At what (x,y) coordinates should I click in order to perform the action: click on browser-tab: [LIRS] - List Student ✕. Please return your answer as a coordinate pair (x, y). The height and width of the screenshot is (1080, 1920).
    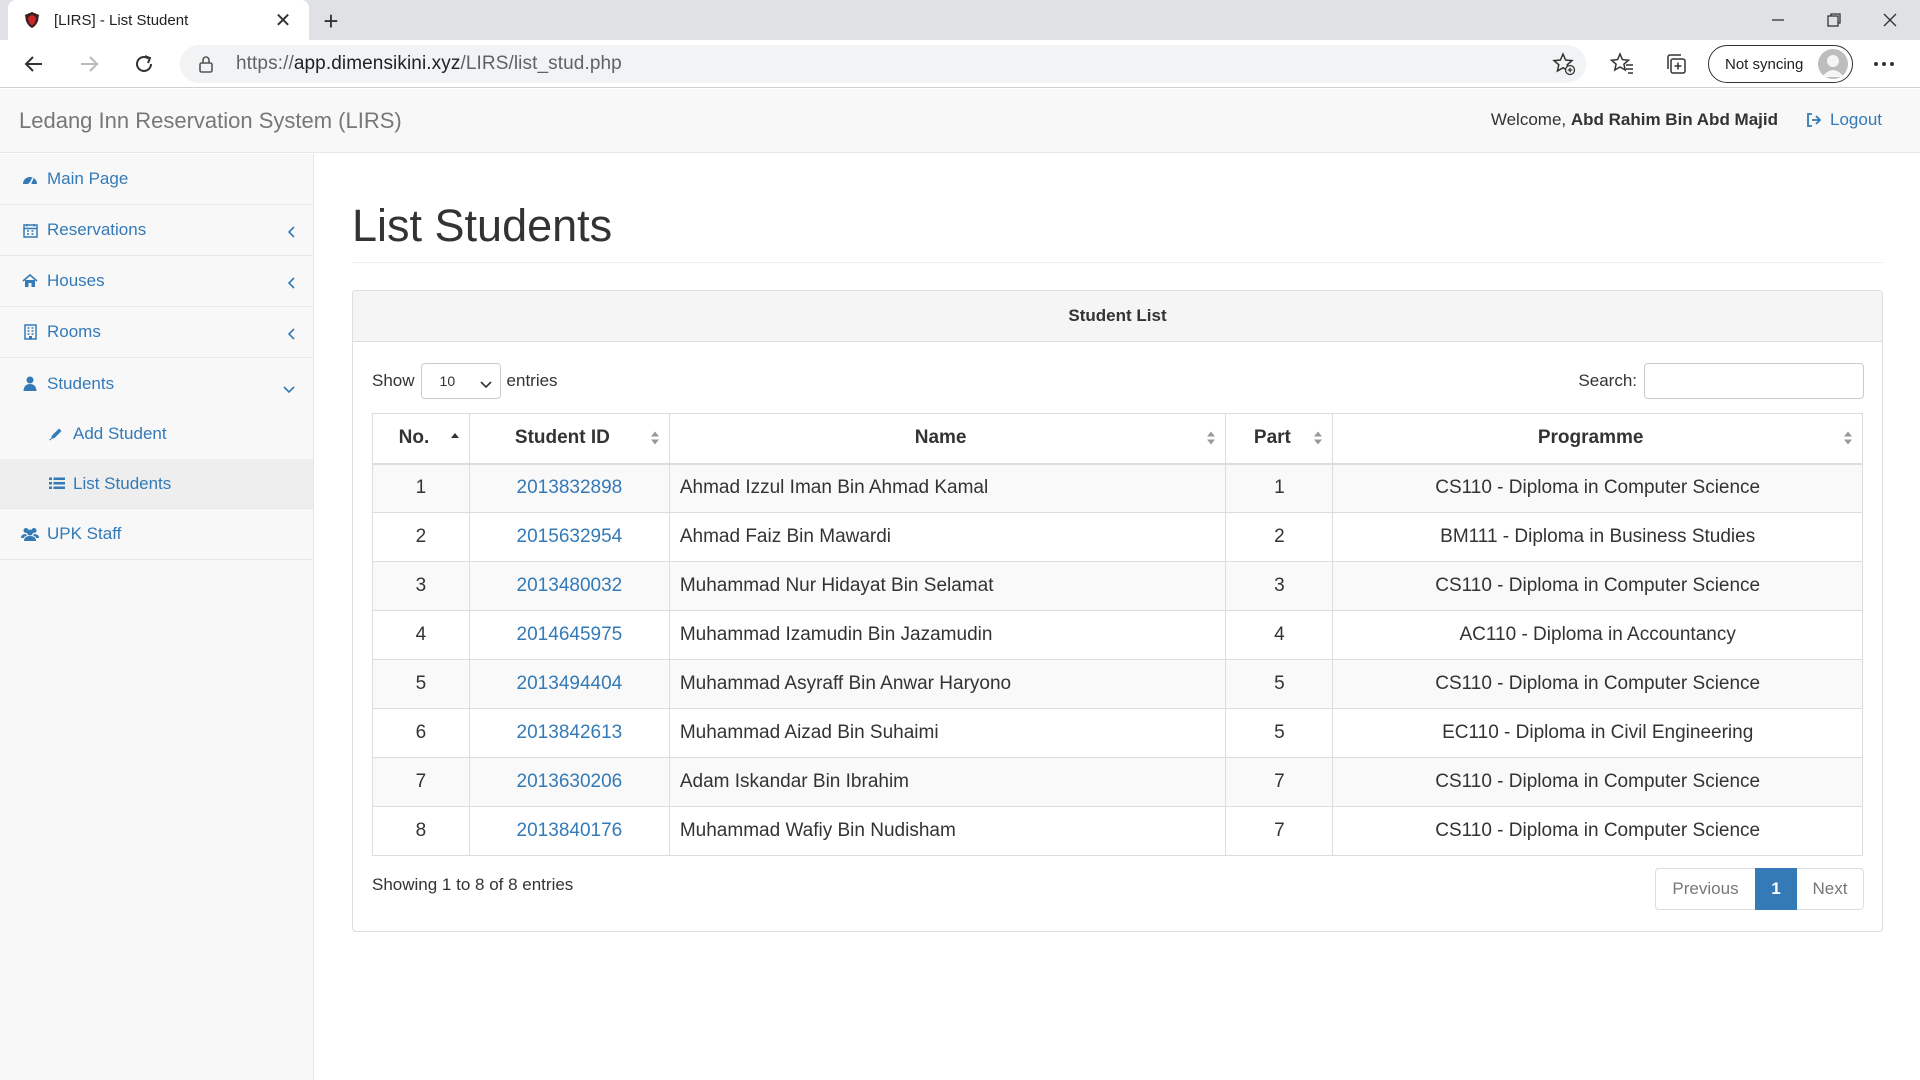
    Looking at the image, I should click on (158, 20).